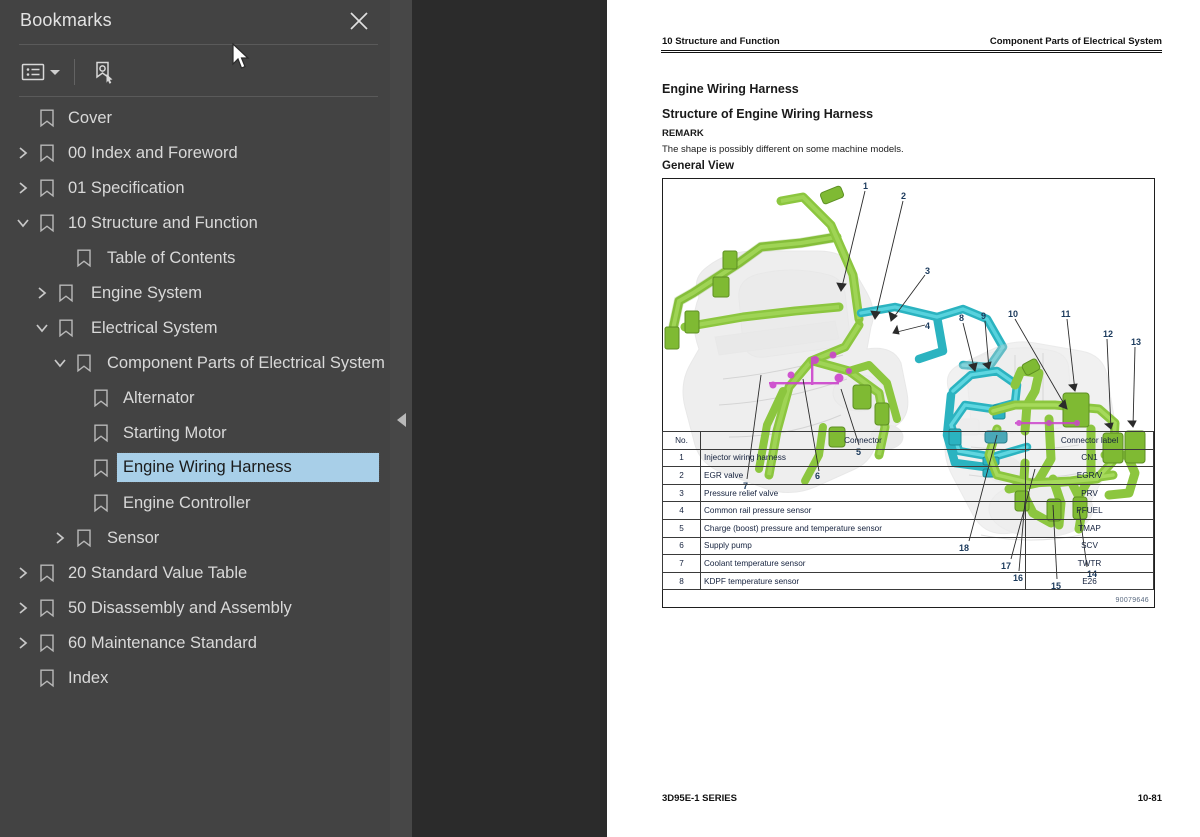 Image resolution: width=1200 pixels, height=837 pixels. Describe the element at coordinates (195, 677) in the screenshot. I see `bookmark-item-index: Index` at that location.